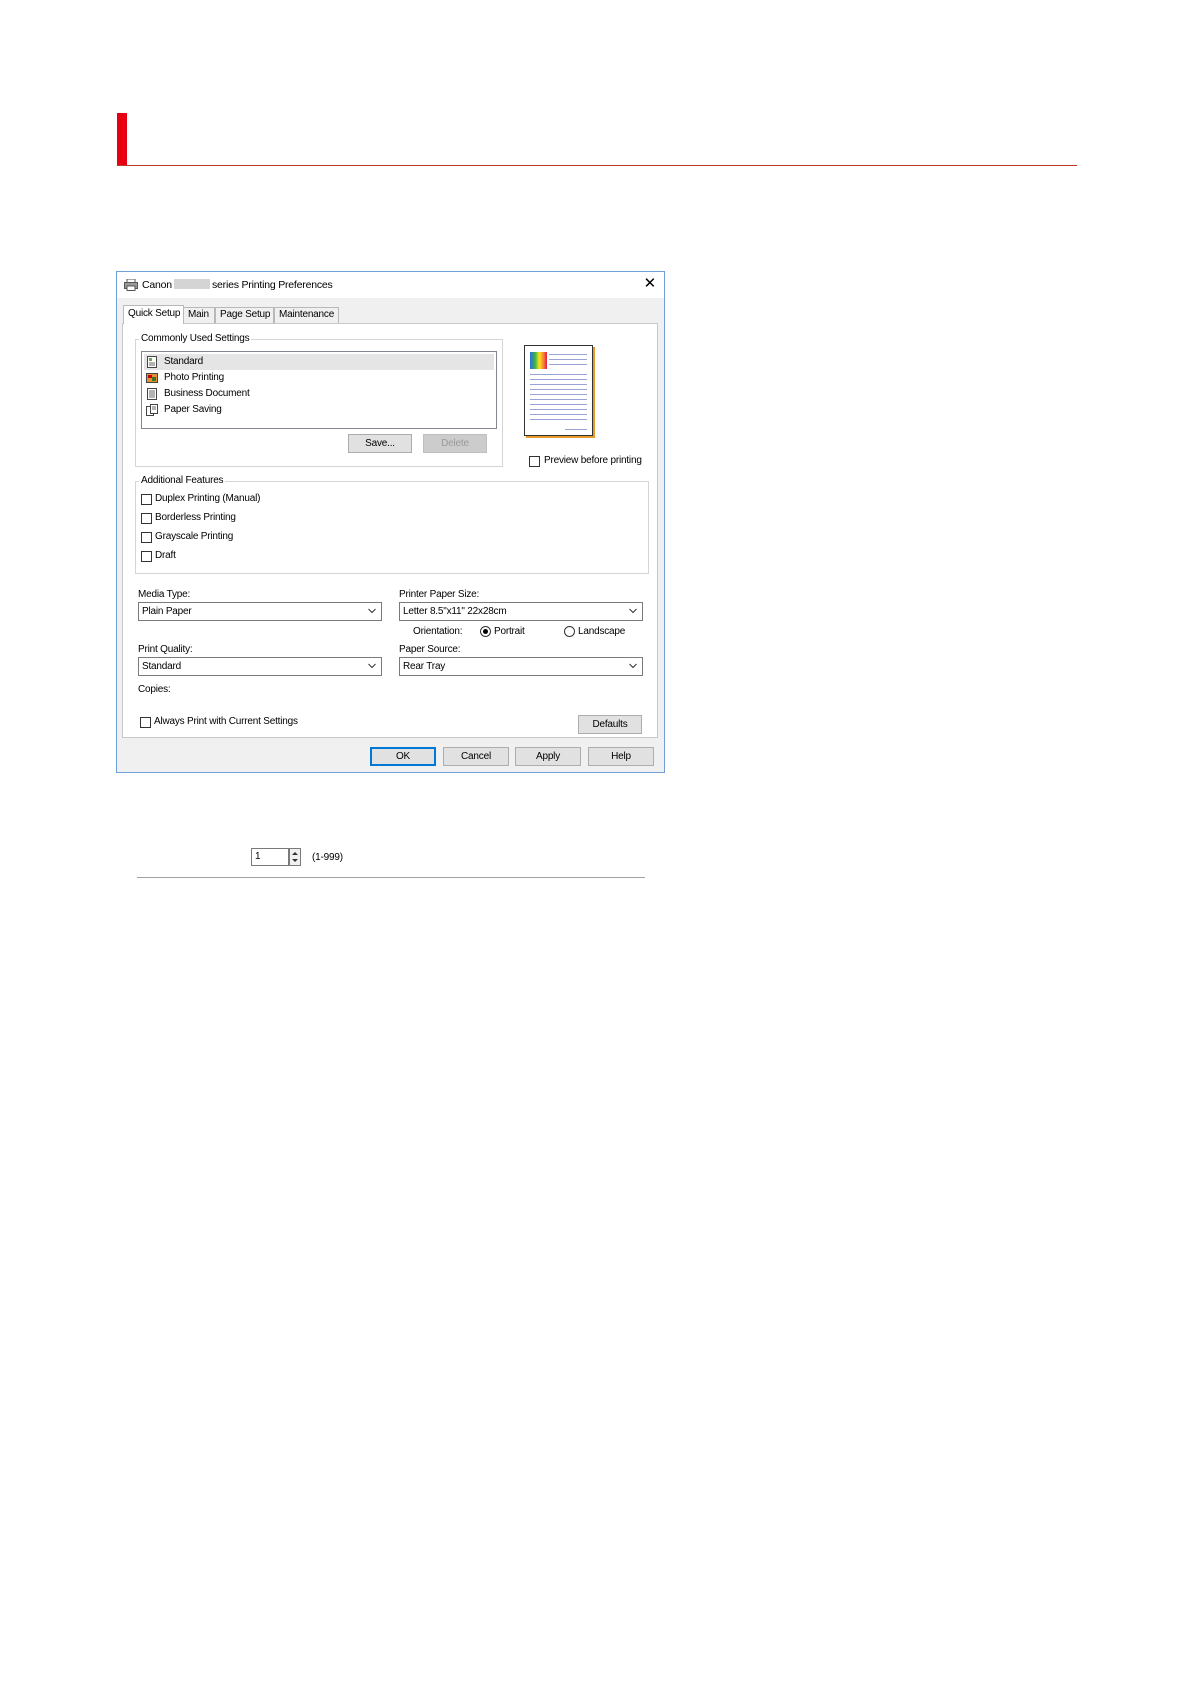 Image resolution: width=1191 pixels, height=1684 pixels. I want to click on copies-range: (1-999), so click(327, 857).